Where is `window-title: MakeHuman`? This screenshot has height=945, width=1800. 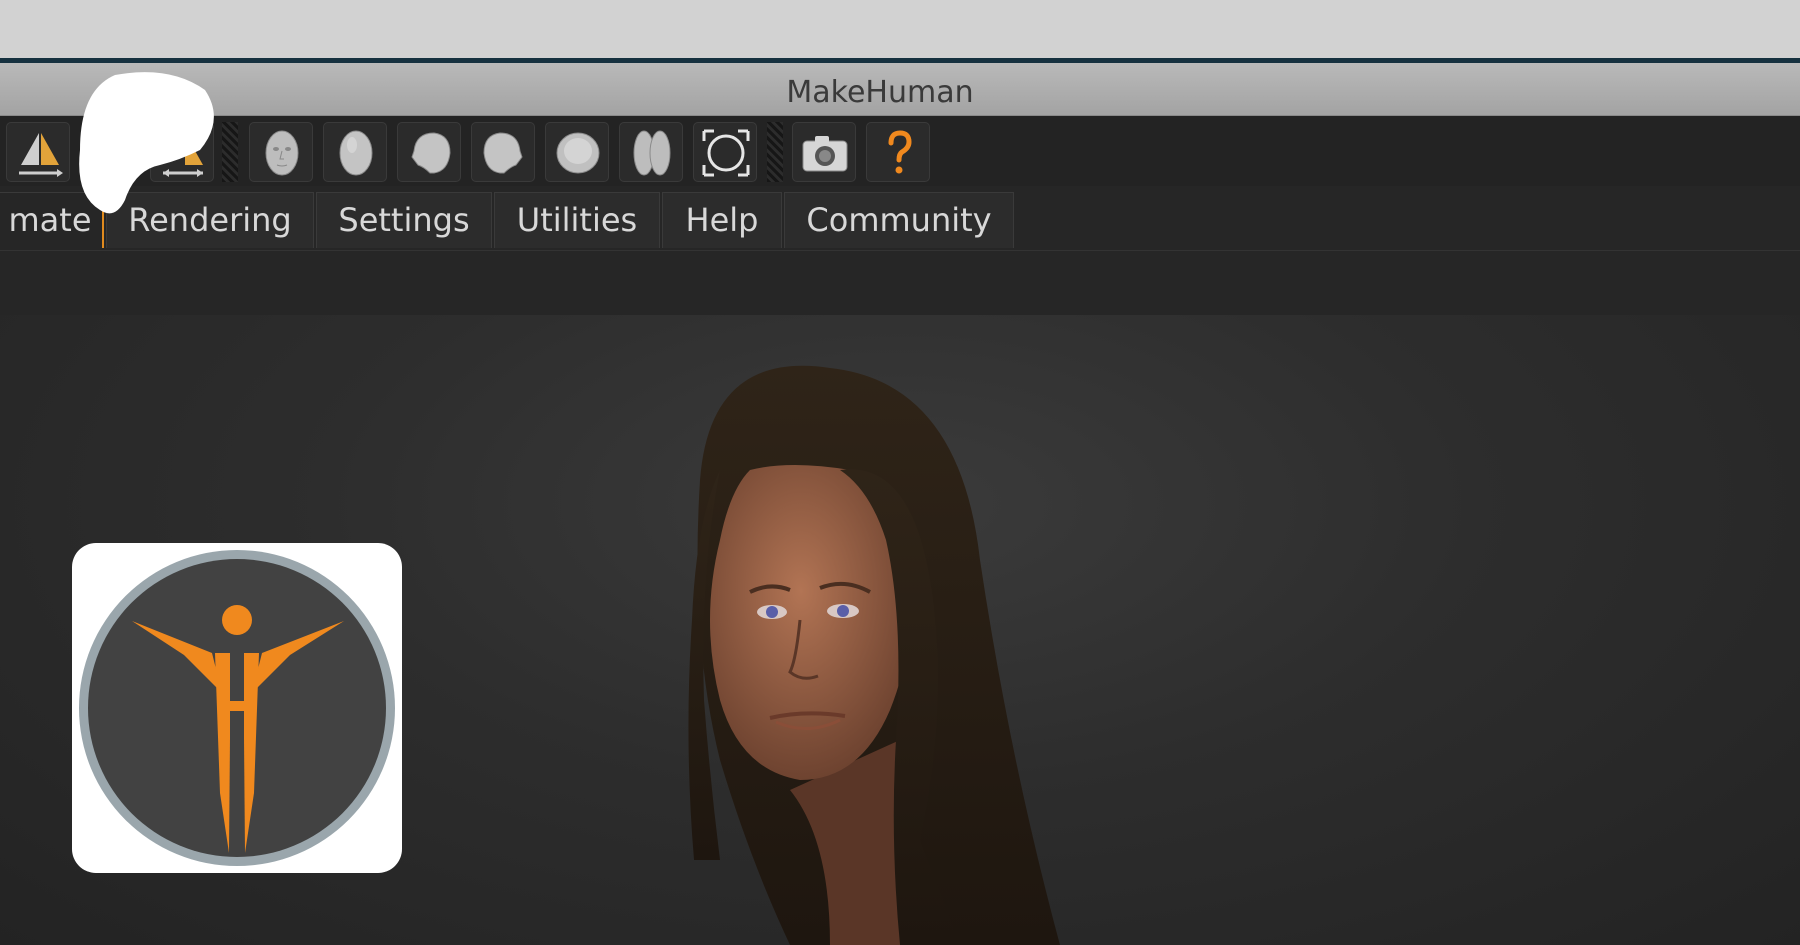
window-title: MakeHuman is located at coordinates (880, 92).